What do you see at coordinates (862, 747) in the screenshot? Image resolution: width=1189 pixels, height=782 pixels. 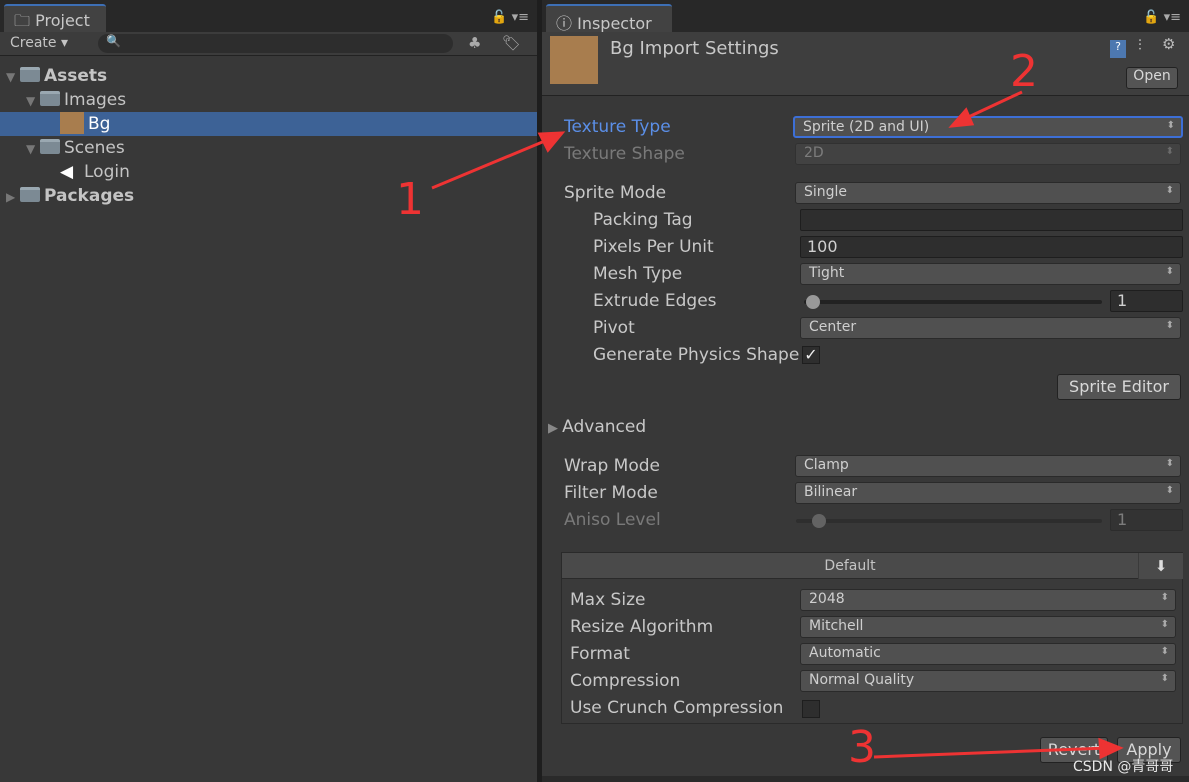 I see `annotation-3: 3` at bounding box center [862, 747].